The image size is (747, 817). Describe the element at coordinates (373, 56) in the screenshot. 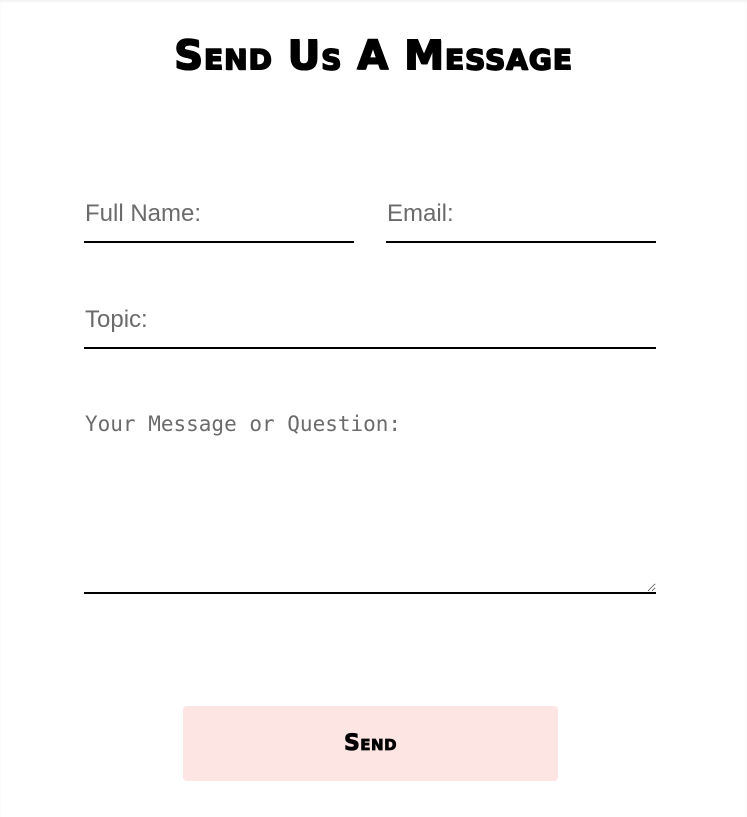

I see `form-title: Send Us A Message` at that location.